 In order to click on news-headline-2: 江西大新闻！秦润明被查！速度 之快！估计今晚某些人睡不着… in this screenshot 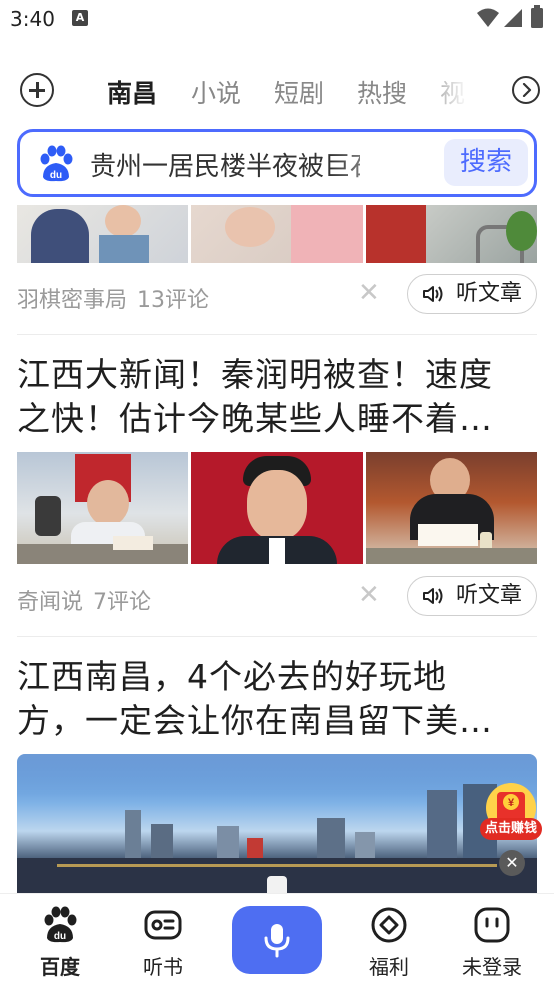, I will do `click(277, 397)`.